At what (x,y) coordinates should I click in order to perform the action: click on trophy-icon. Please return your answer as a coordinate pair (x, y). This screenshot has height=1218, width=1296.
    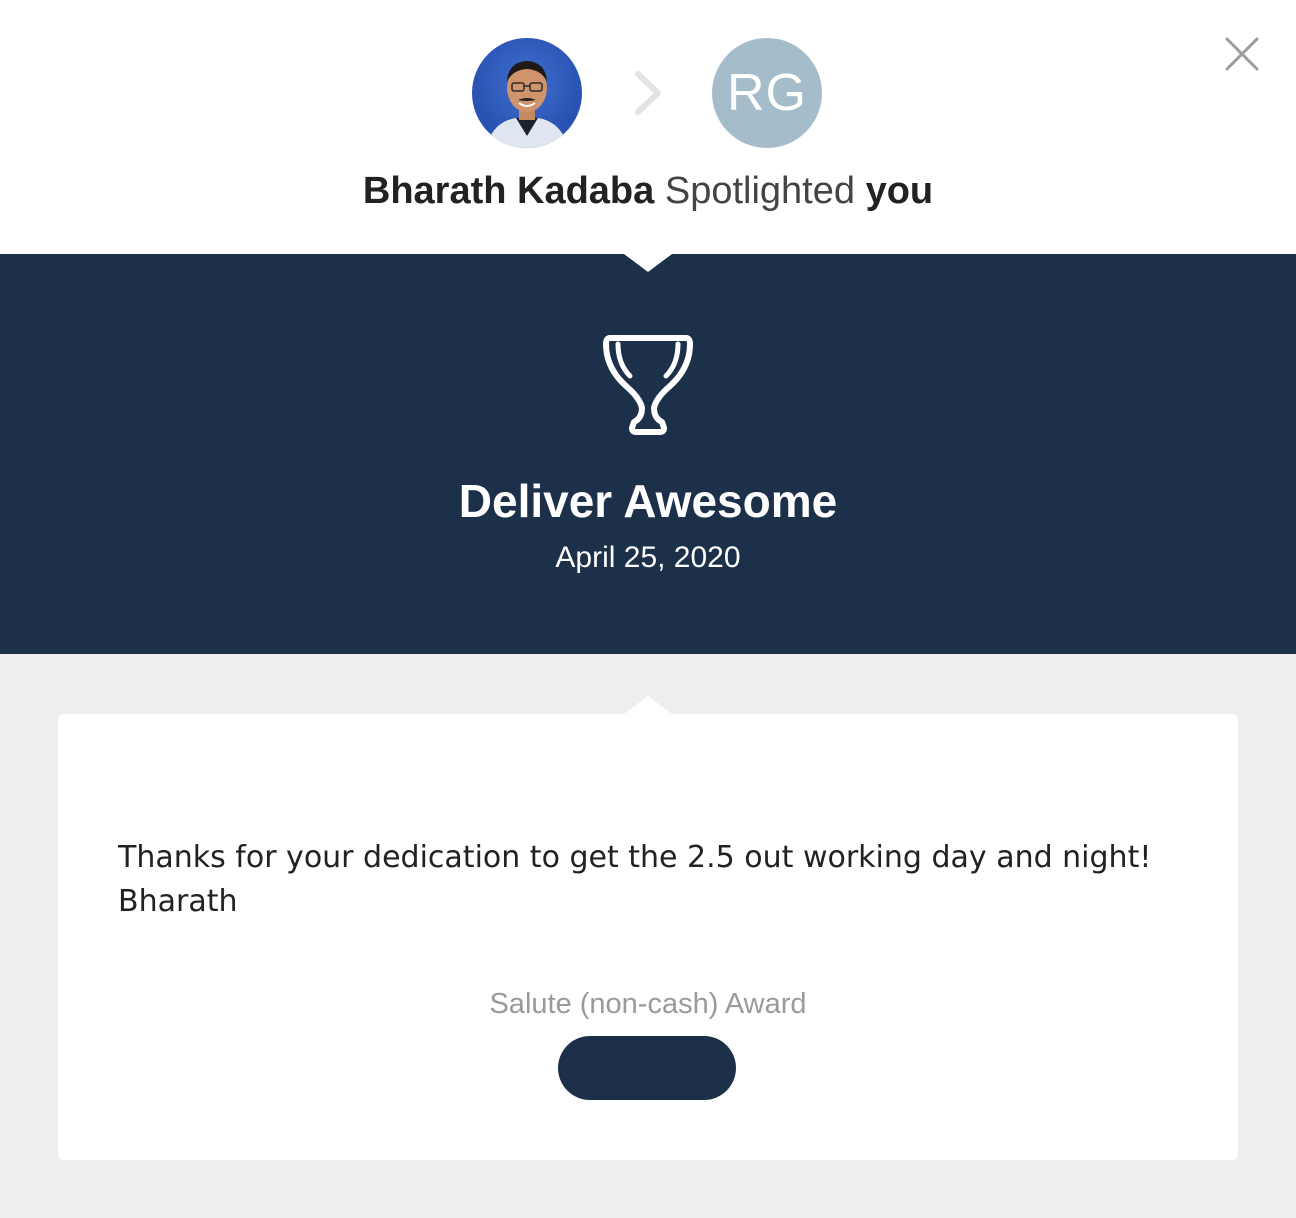
    Looking at the image, I should click on (648, 384).